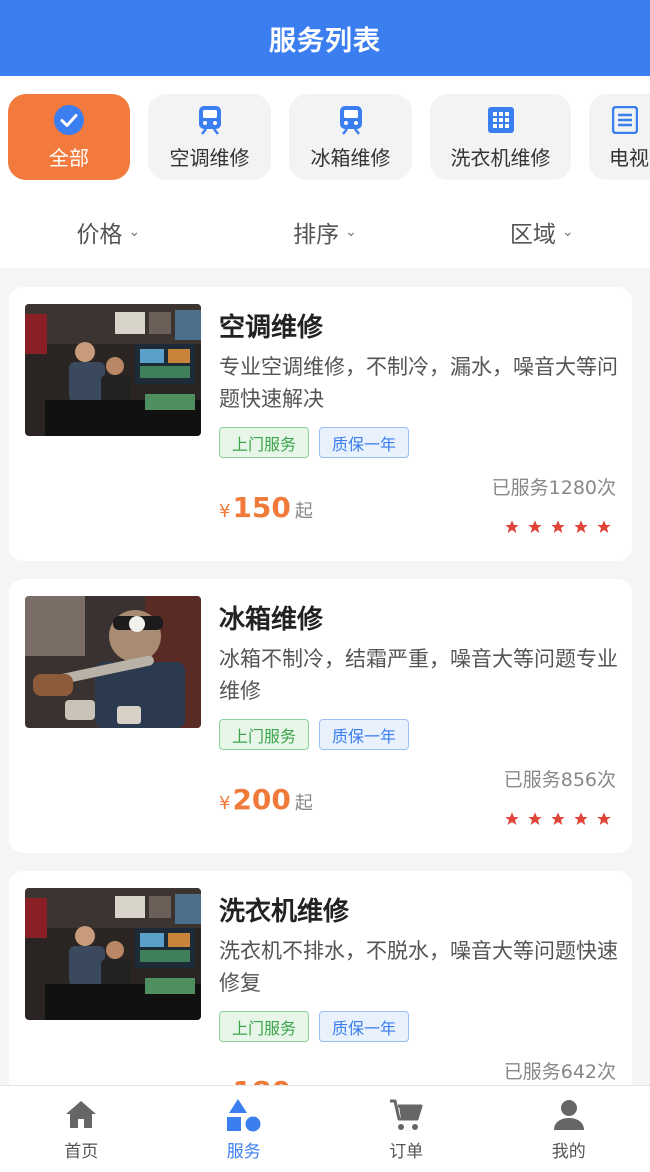 The image size is (650, 1172). What do you see at coordinates (325, 41) in the screenshot?
I see `page-title: 服务列表` at bounding box center [325, 41].